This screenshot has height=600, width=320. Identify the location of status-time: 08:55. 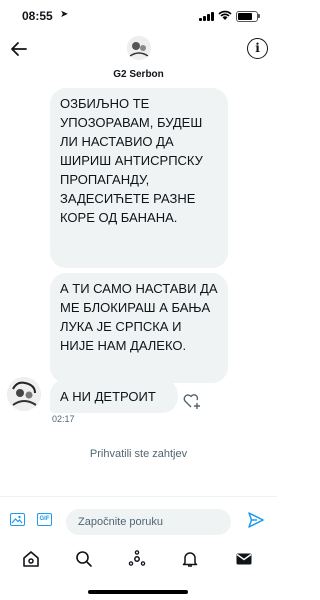
(37, 16).